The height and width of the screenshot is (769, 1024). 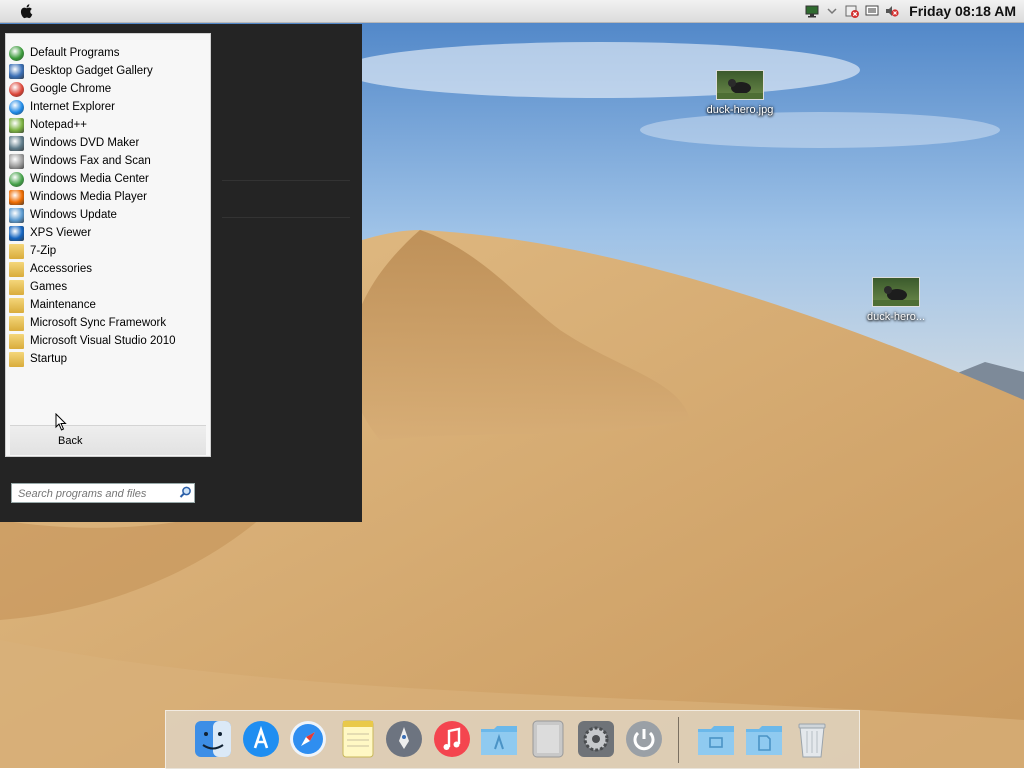 I want to click on program-item-label: Google Chrome, so click(x=71, y=89).